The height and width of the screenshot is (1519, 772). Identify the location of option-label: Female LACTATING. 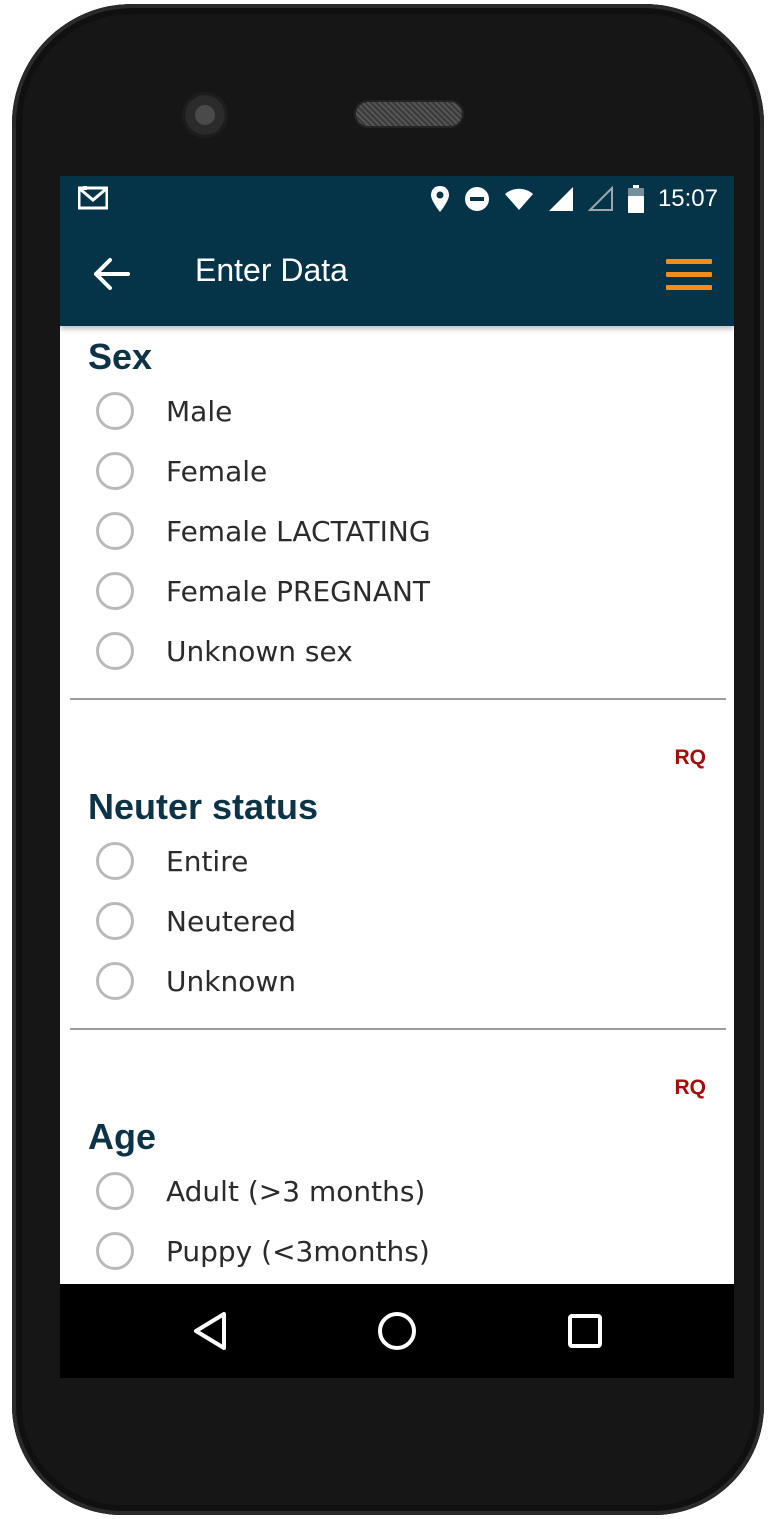
(298, 531).